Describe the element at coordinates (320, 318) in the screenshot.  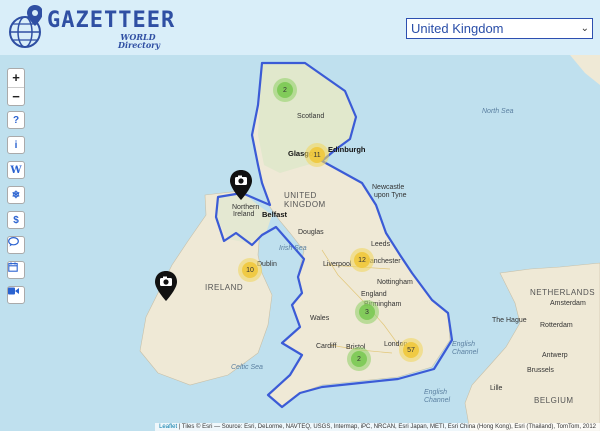
I see `region-label-wales: Wales` at that location.